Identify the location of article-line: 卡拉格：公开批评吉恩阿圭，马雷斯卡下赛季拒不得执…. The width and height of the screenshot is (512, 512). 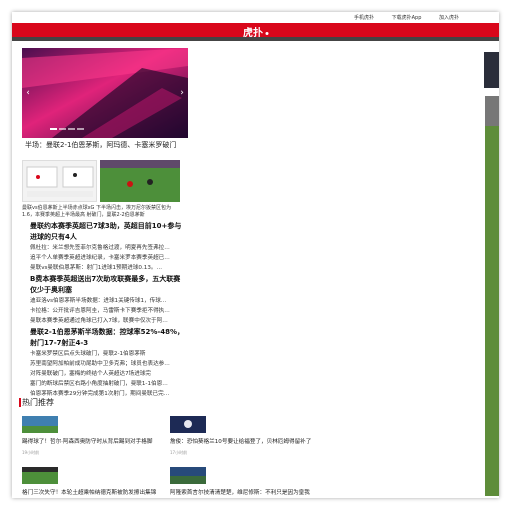
(108, 311).